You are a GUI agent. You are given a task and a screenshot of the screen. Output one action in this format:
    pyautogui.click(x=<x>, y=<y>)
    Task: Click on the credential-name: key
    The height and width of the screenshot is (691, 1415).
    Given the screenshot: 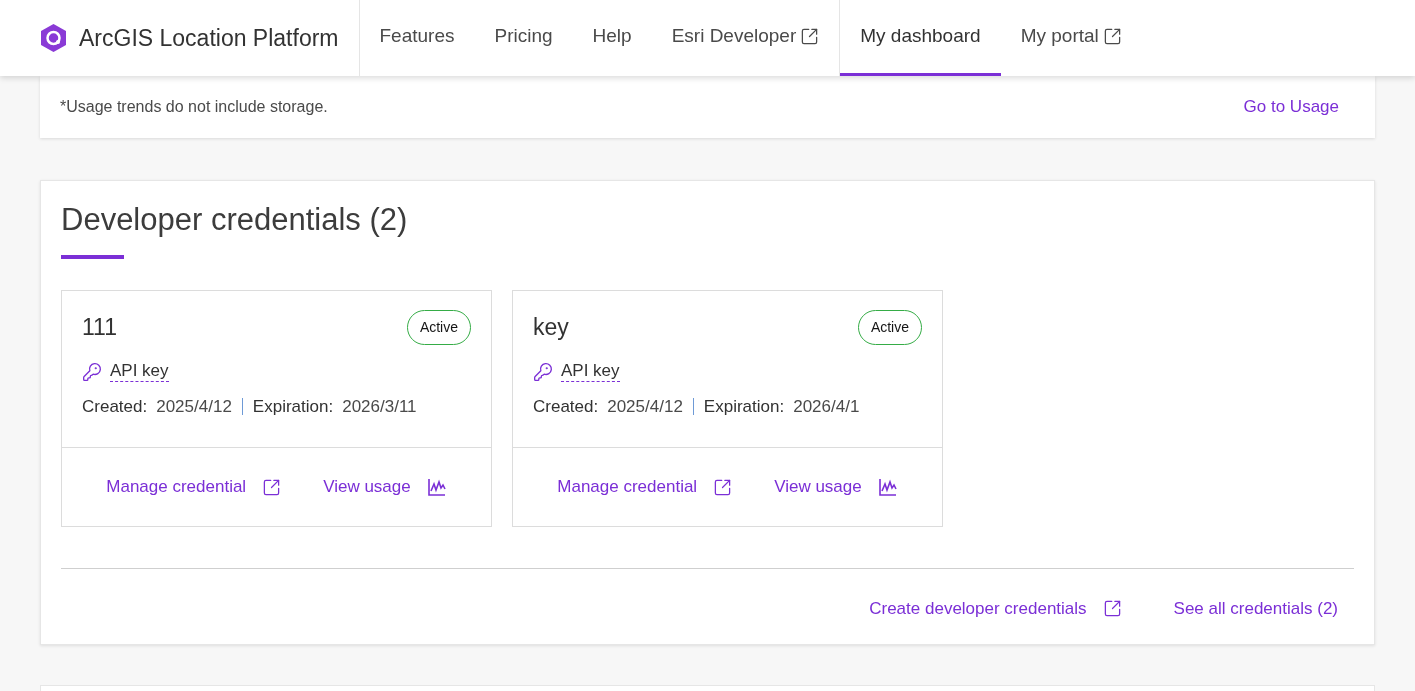 What is the action you would take?
    pyautogui.click(x=551, y=328)
    